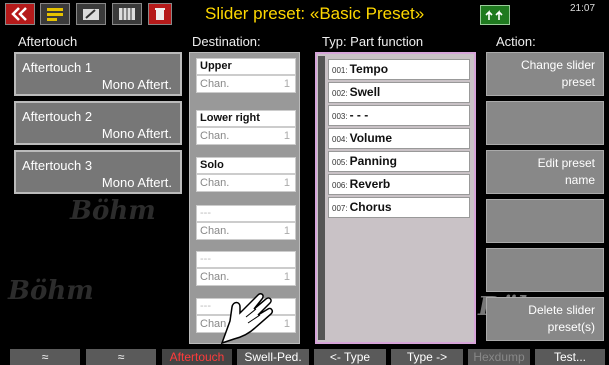  I want to click on register-icon, so click(127, 14).